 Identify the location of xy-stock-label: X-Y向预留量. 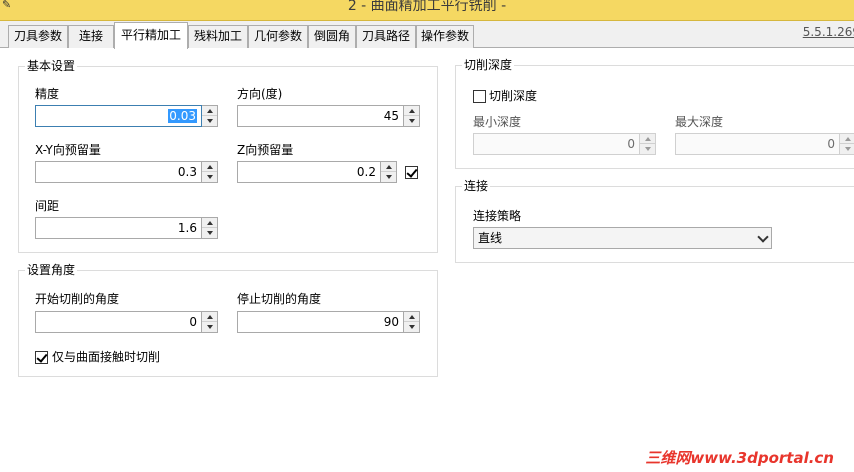
(68, 150).